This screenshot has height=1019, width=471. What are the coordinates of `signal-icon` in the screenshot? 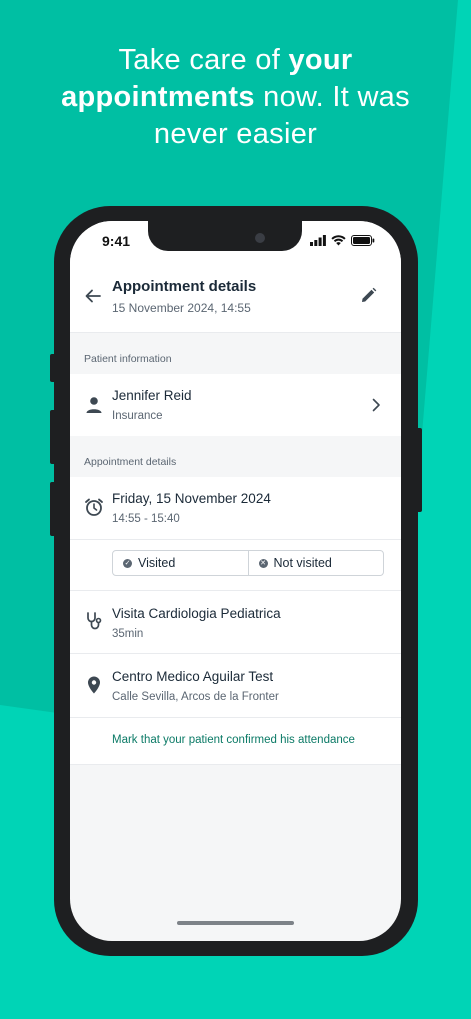 It's located at (318, 240).